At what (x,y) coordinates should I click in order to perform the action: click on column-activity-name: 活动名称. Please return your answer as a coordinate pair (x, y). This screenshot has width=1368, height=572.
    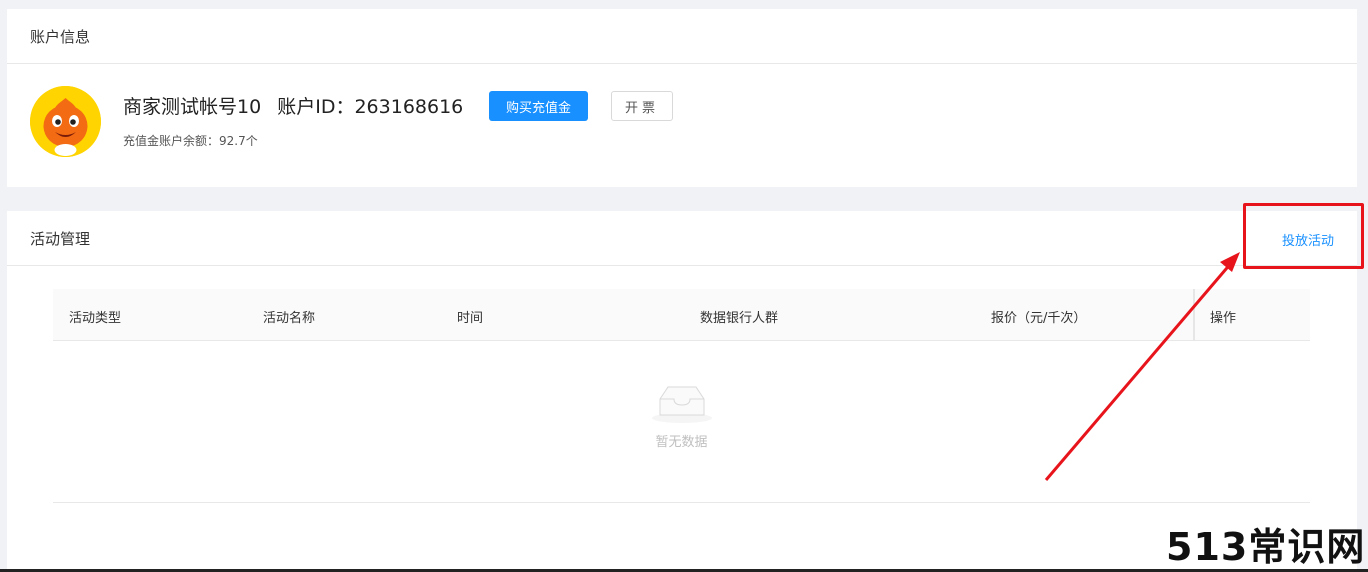
    Looking at the image, I should click on (289, 318).